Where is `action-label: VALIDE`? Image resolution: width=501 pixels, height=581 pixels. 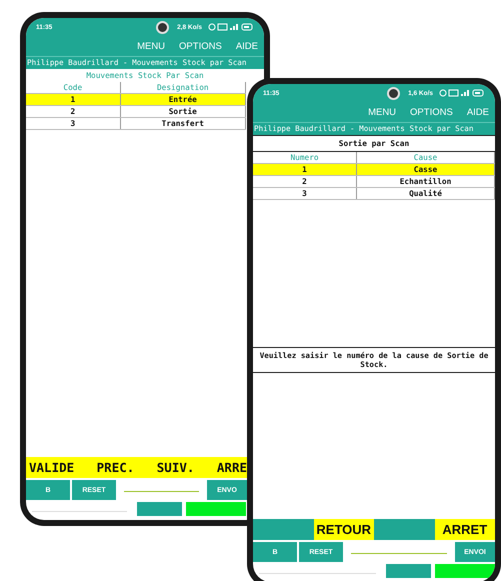
action-label: VALIDE is located at coordinates (51, 467).